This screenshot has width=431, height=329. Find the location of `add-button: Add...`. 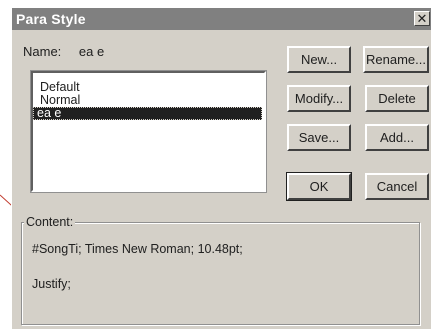

add-button: Add... is located at coordinates (397, 137).